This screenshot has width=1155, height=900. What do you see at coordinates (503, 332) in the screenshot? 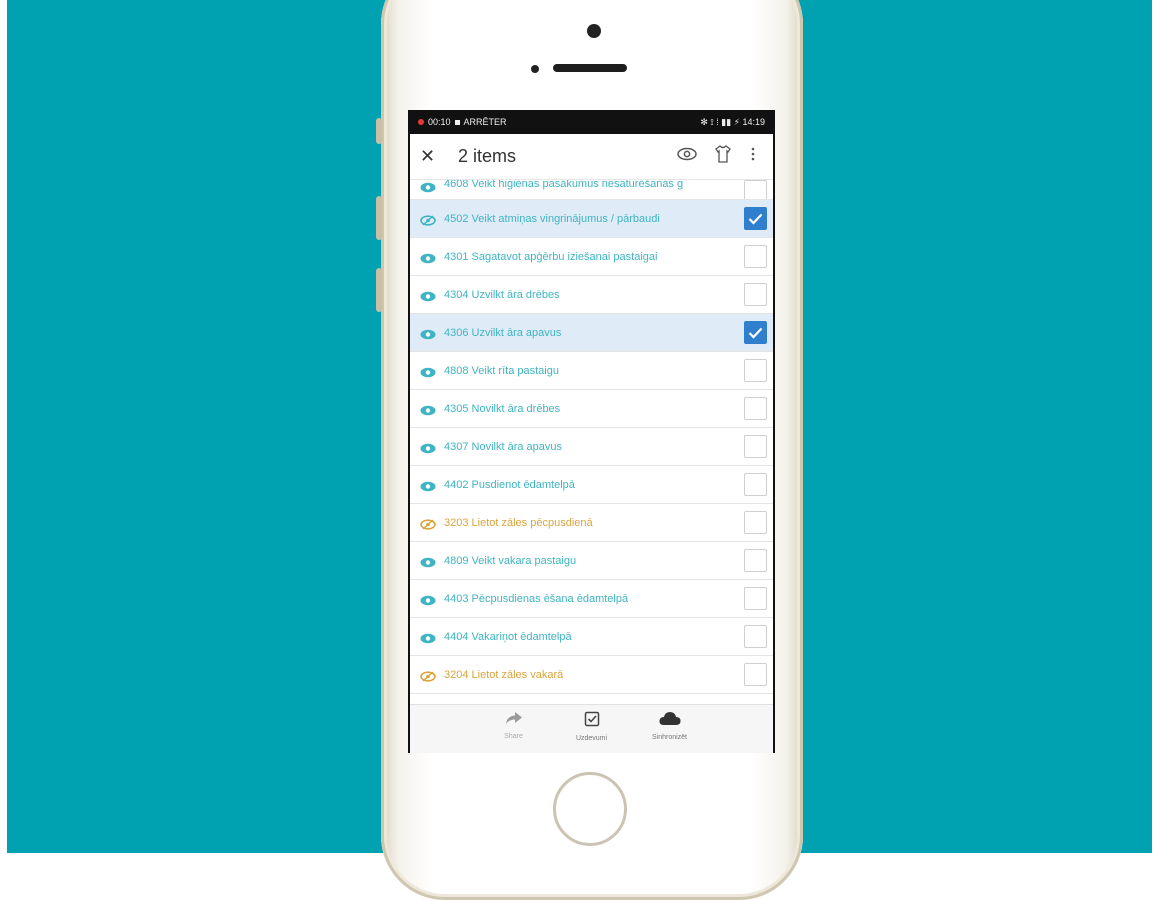
I see `list-item-label: 4306 Uzvilkt āra apavus` at bounding box center [503, 332].